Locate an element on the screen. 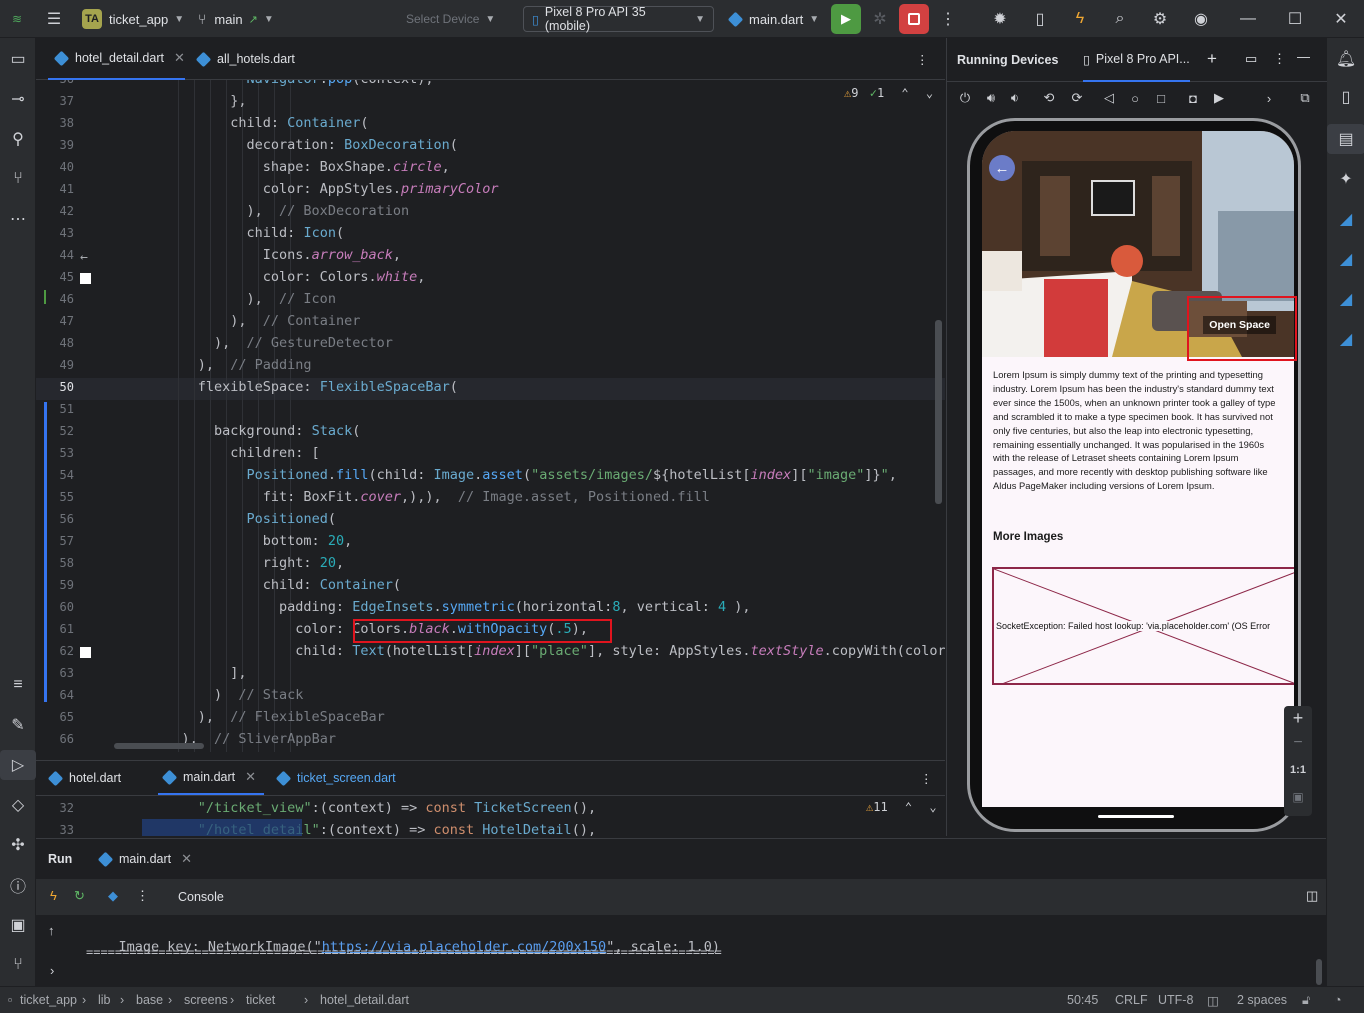  stop-button is located at coordinates (914, 19).